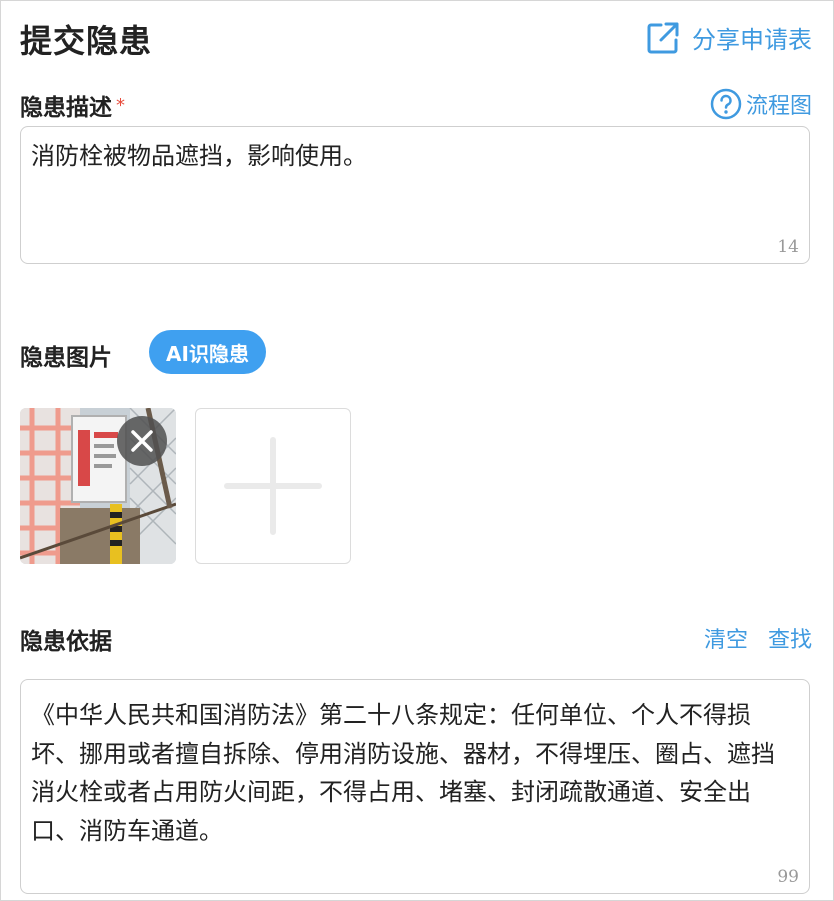 The width and height of the screenshot is (834, 901). What do you see at coordinates (752, 40) in the screenshot?
I see `share-label: 分享申请表` at bounding box center [752, 40].